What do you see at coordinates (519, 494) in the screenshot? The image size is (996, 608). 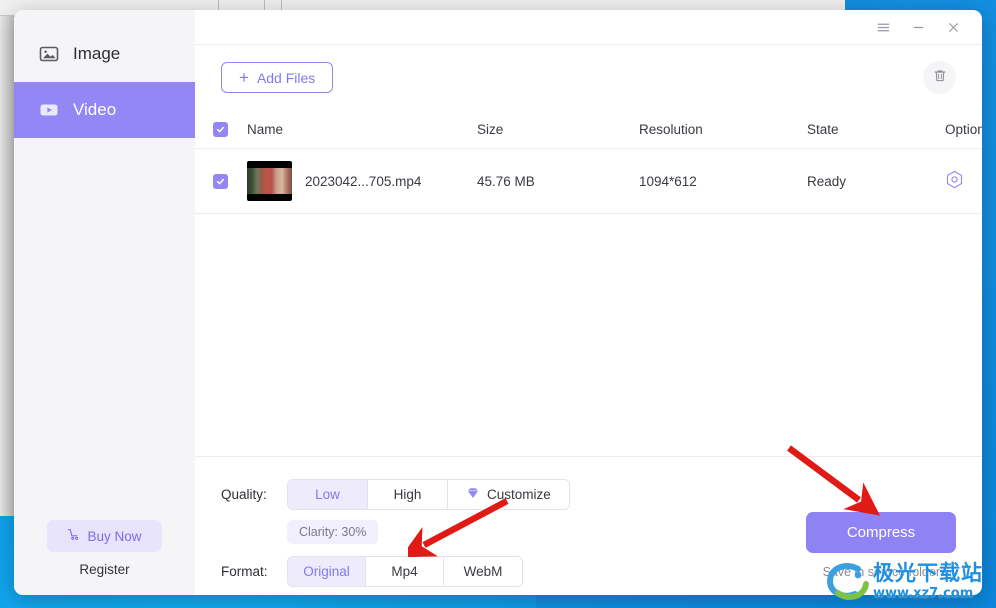 I see `quality-option-customize-label: Customize` at bounding box center [519, 494].